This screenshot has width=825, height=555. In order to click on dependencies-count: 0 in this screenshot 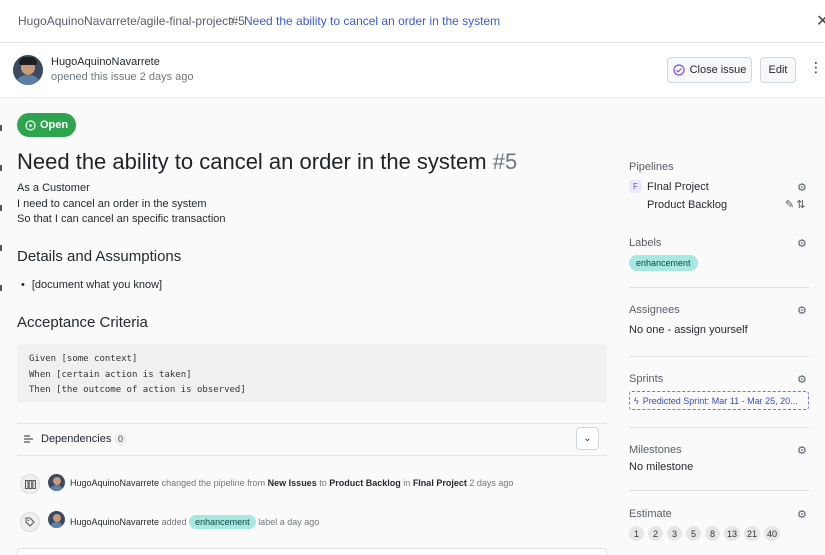, I will do `click(121, 439)`.